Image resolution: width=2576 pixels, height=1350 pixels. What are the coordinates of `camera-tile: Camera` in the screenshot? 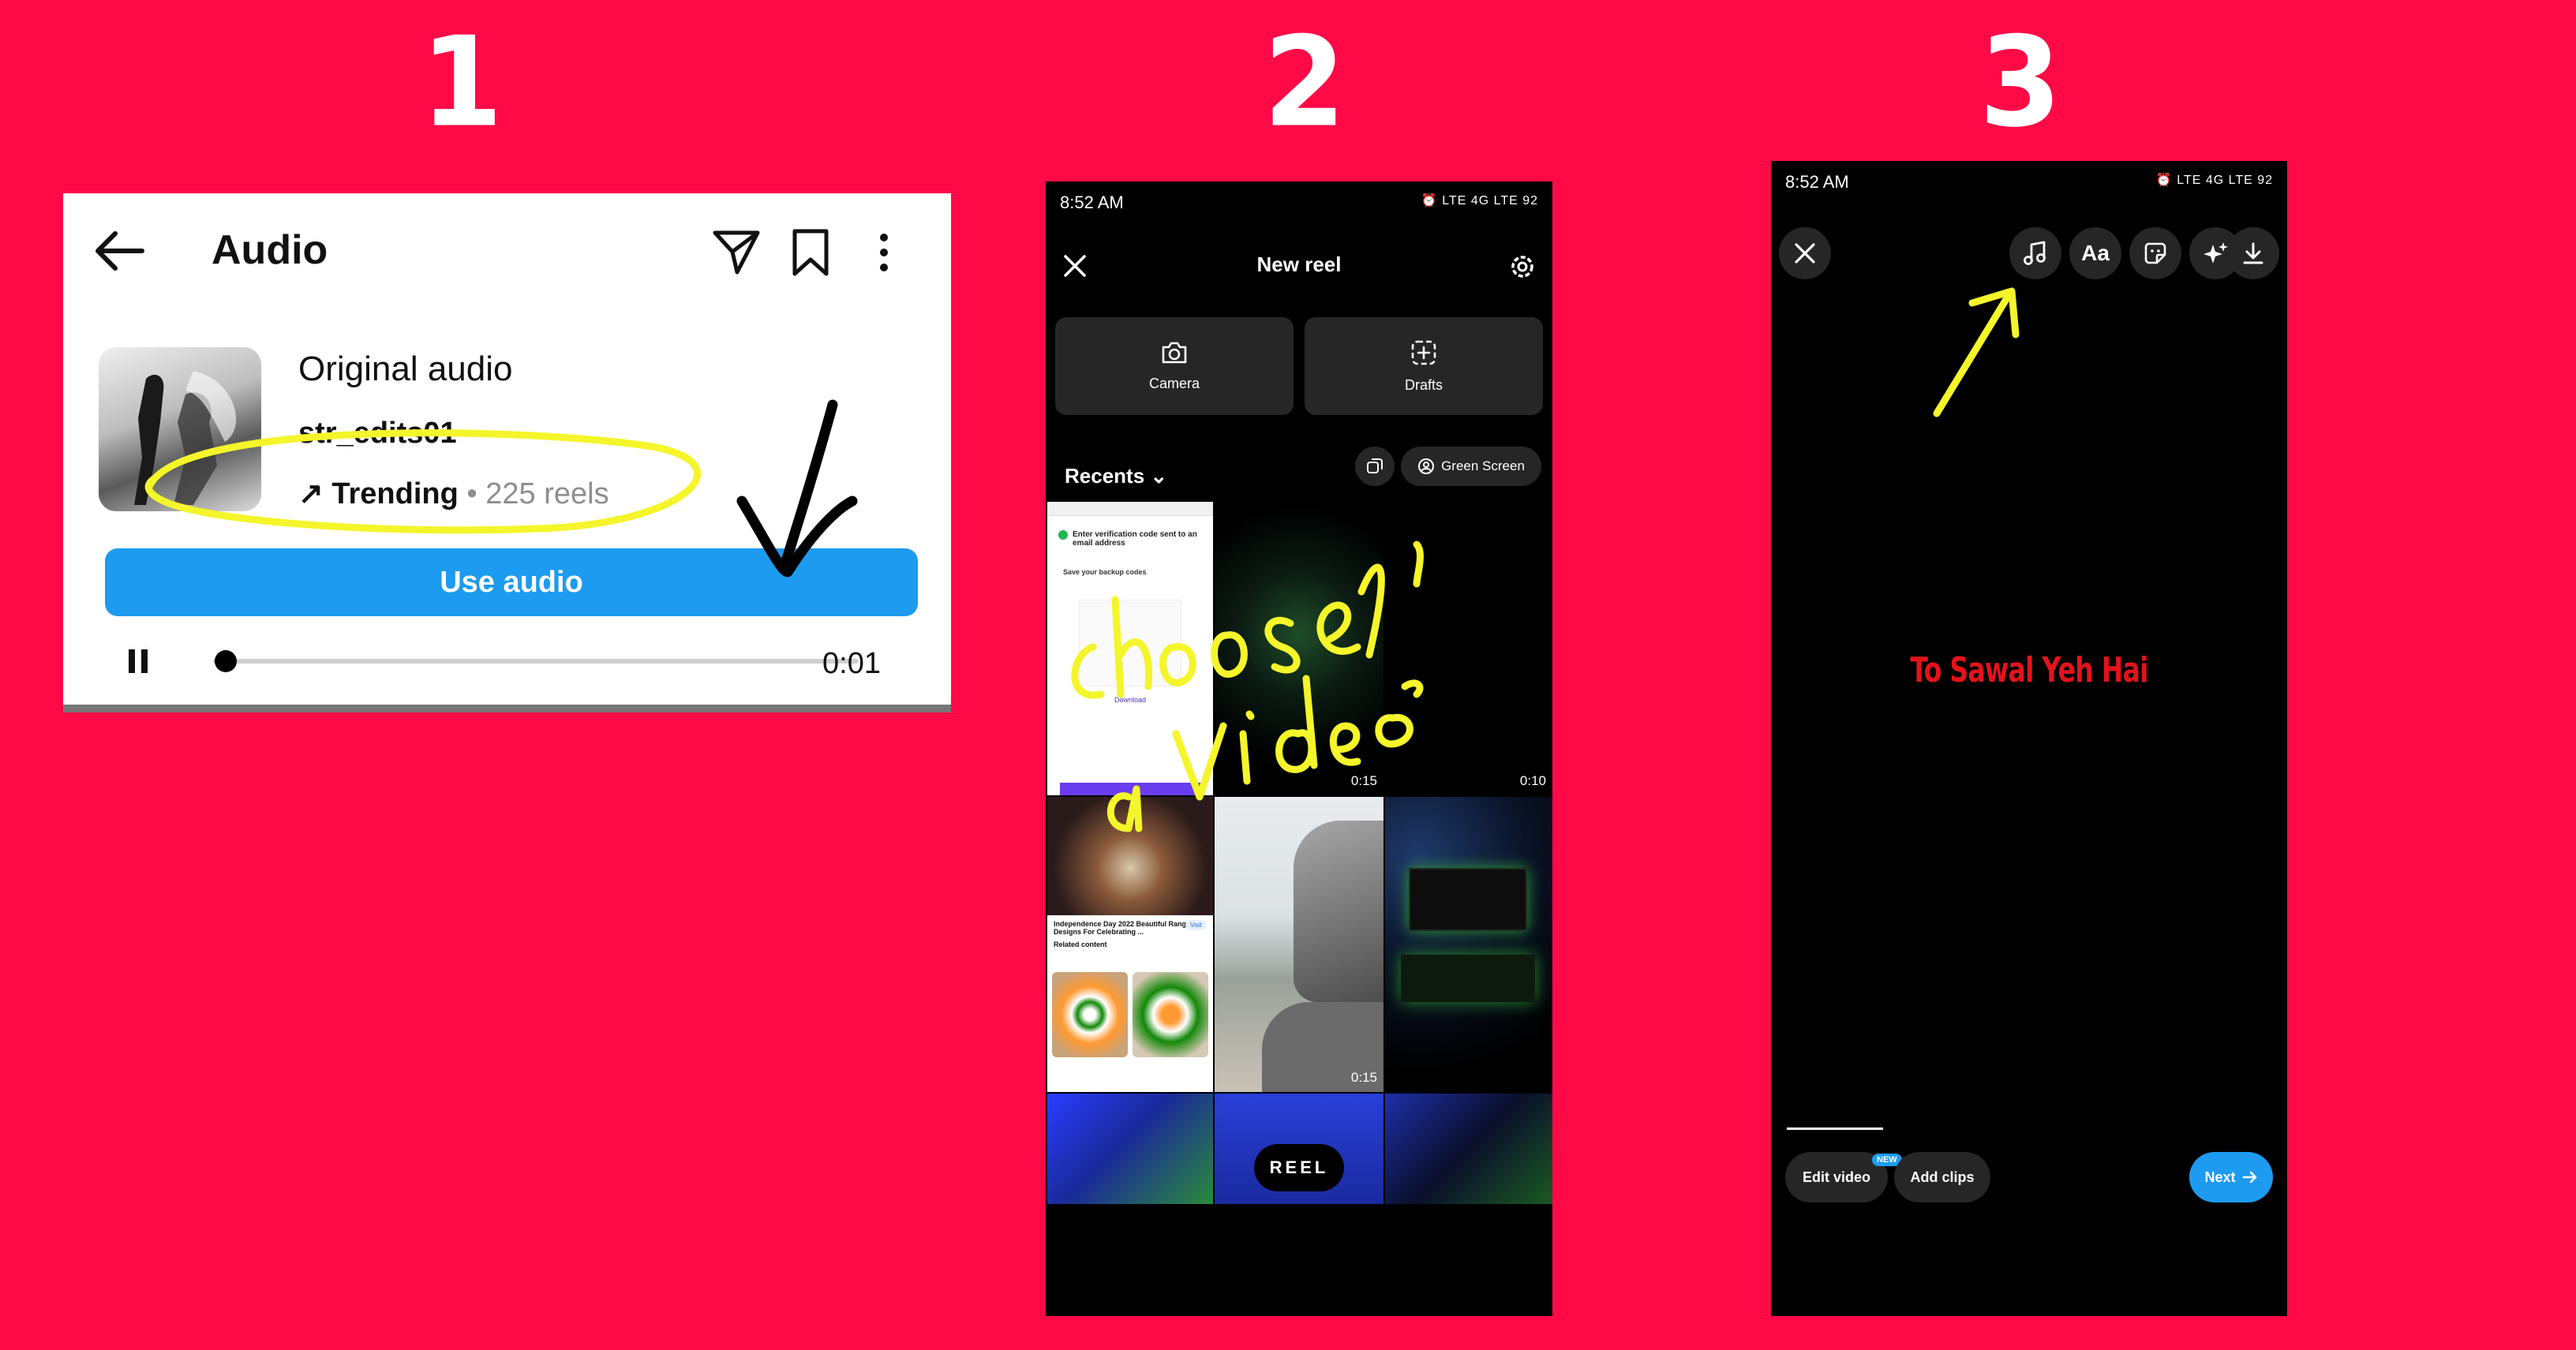 It's located at (1174, 366).